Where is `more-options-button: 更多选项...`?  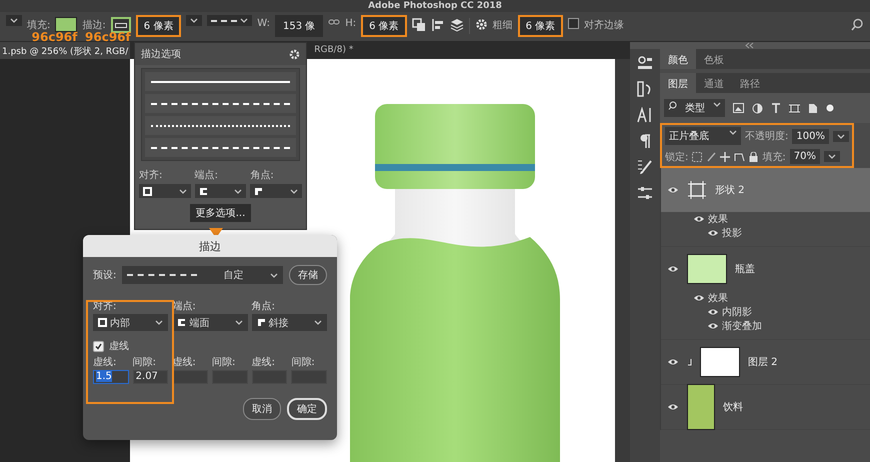
more-options-button: 更多选项... is located at coordinates (221, 213).